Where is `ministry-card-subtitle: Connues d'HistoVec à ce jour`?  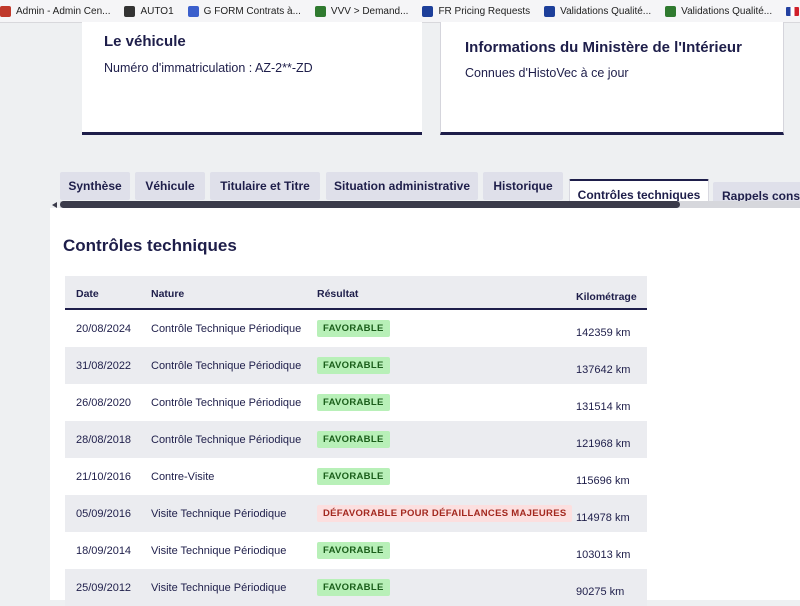
ministry-card-subtitle: Connues d'HistoVec à ce jour is located at coordinates (547, 73).